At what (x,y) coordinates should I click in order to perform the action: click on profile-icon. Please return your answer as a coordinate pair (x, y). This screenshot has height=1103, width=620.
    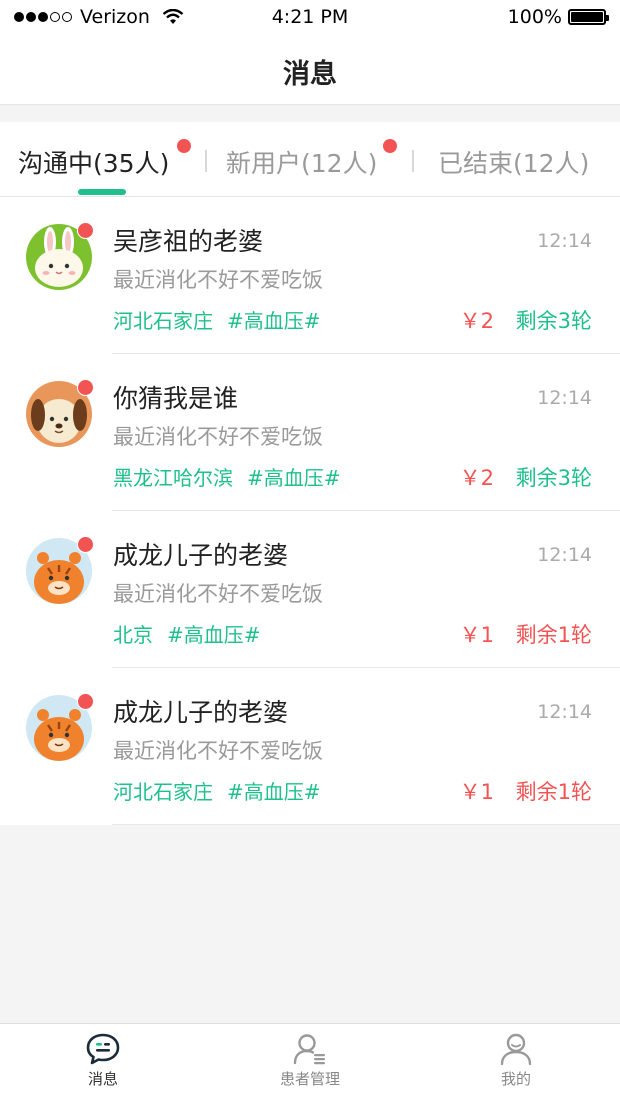
    Looking at the image, I should click on (516, 1049).